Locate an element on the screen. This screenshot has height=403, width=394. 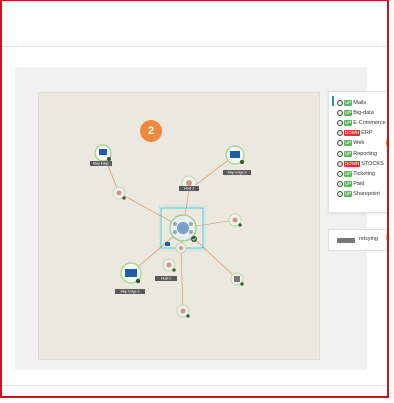
top-bar is located at coordinates (194, 24).